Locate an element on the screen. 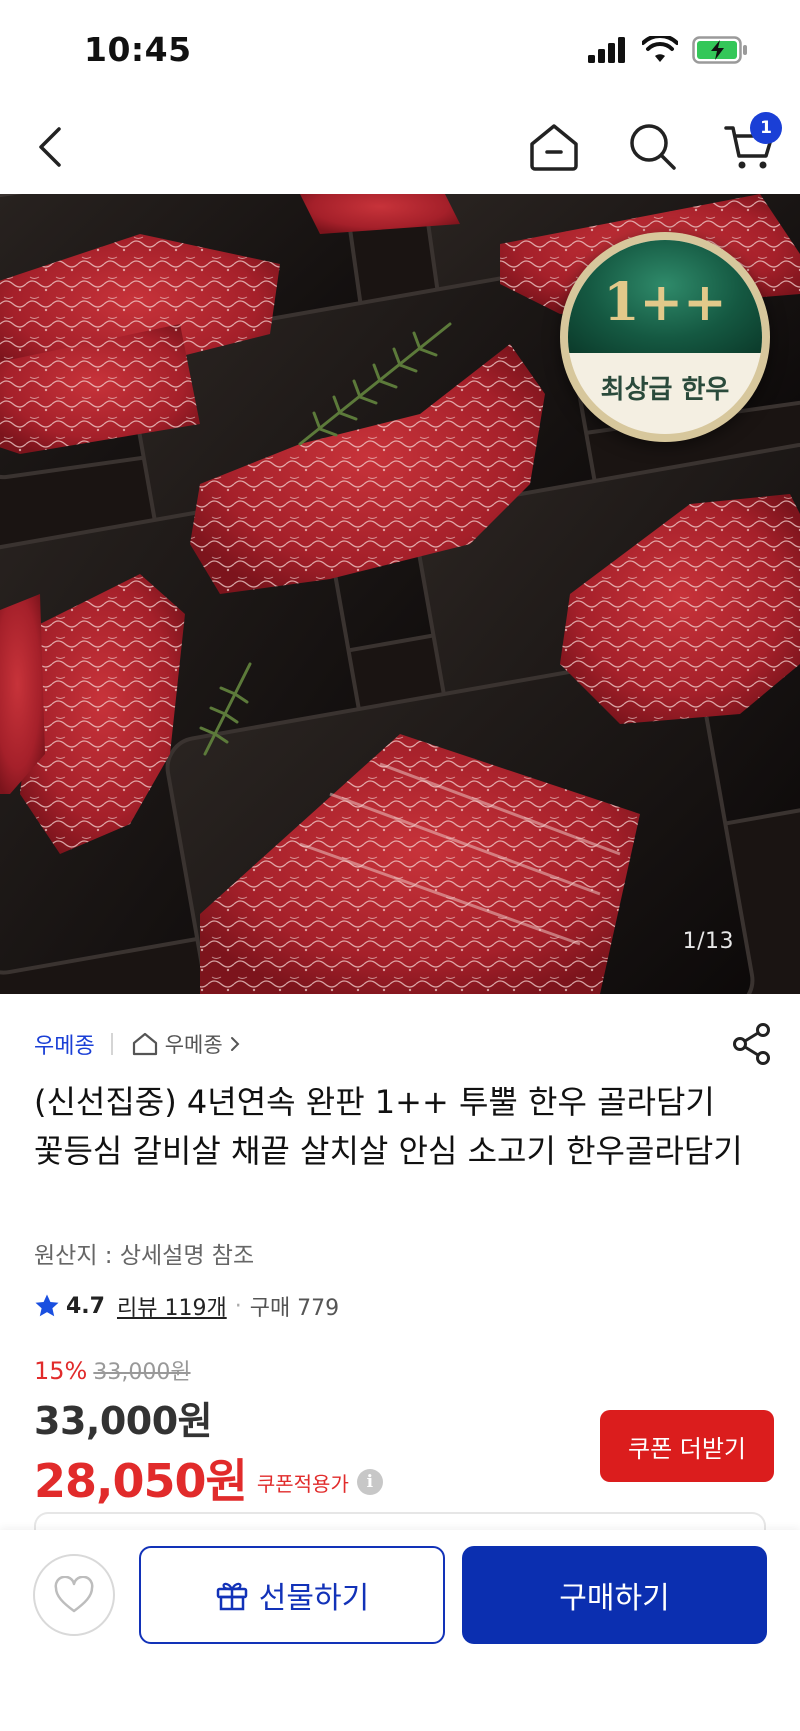  origin-info: 원산지 : 상세설명 참조 is located at coordinates (144, 1256).